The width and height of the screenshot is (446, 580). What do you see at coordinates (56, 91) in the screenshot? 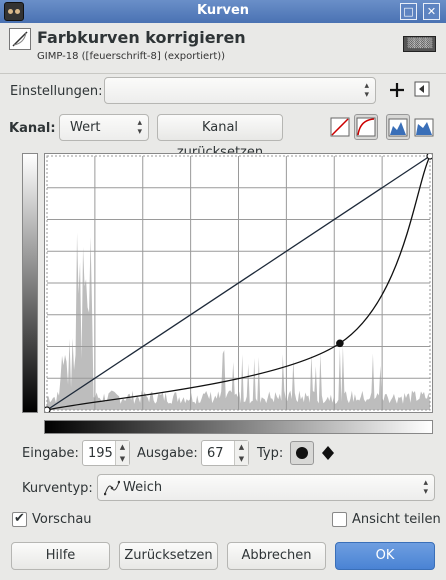
I see `settings-label: Einstellungen:` at bounding box center [56, 91].